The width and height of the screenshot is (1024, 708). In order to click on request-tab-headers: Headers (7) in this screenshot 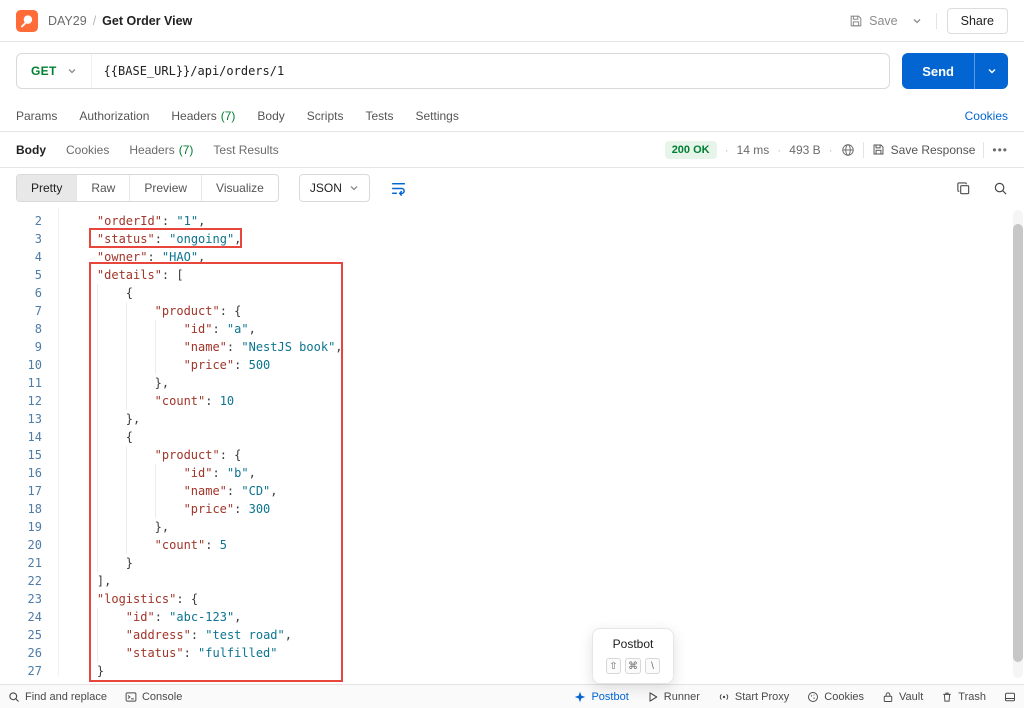, I will do `click(203, 116)`.